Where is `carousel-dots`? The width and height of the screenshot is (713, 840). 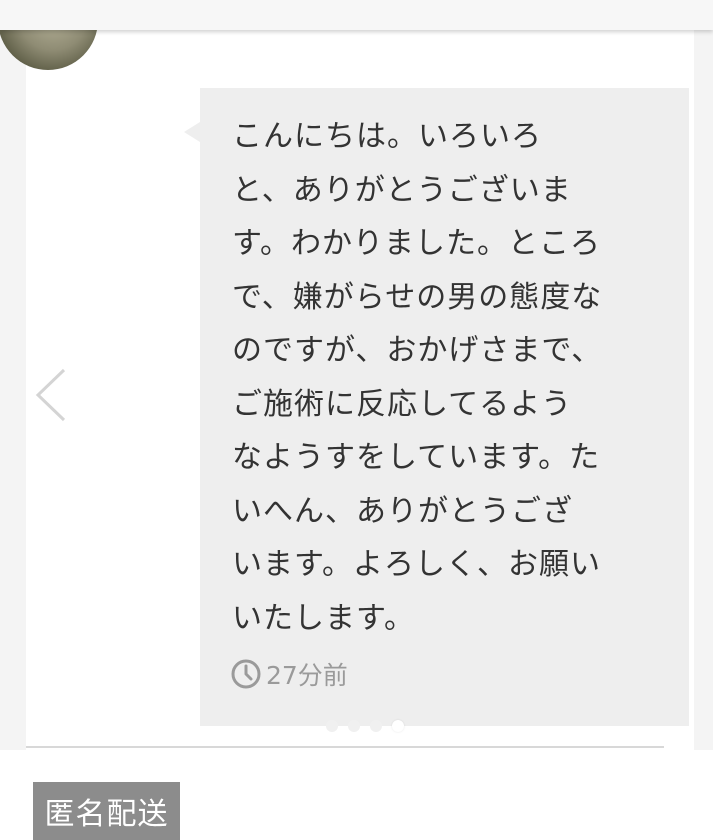
carousel-dots is located at coordinates (365, 726).